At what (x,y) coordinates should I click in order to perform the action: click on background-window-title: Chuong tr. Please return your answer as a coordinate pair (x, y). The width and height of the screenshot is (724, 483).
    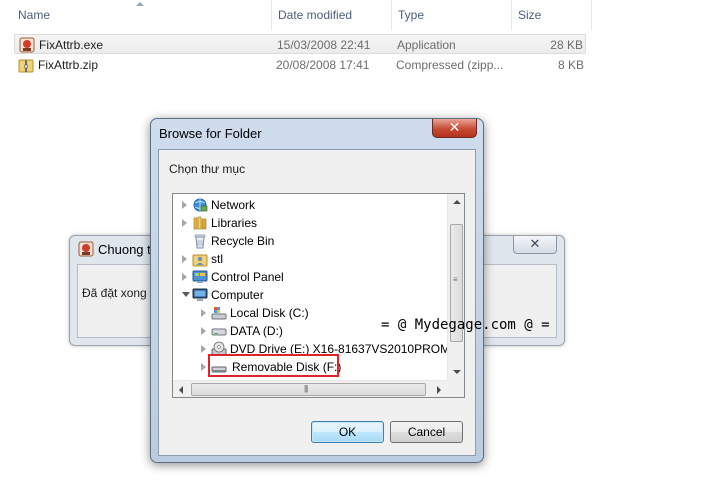
    Looking at the image, I should click on (127, 249).